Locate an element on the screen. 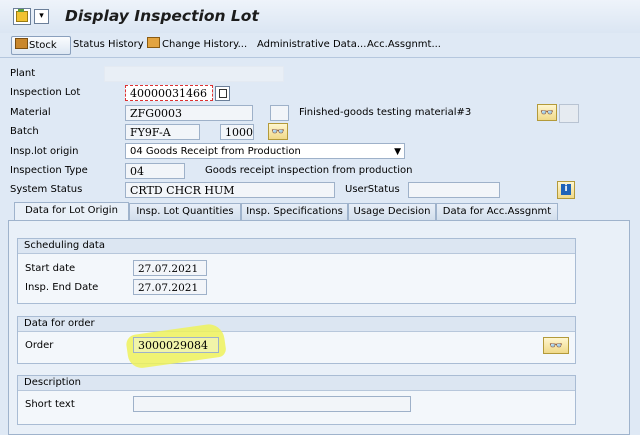  tab-data-for-acc-assgnmt: Data for Acc.Assgnmt is located at coordinates (497, 211).